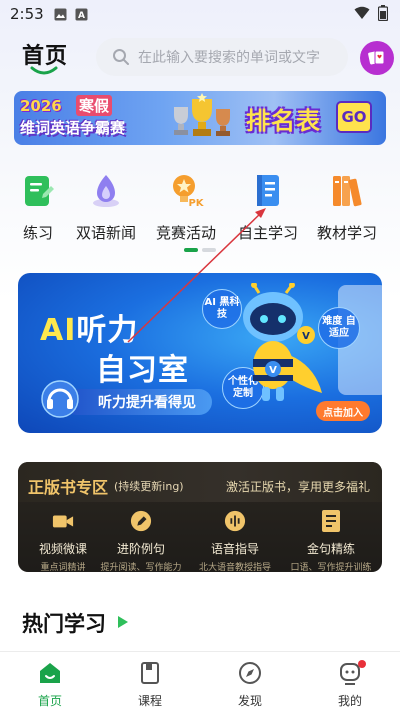 This screenshot has width=400, height=711. I want to click on home-icon, so click(50, 673).